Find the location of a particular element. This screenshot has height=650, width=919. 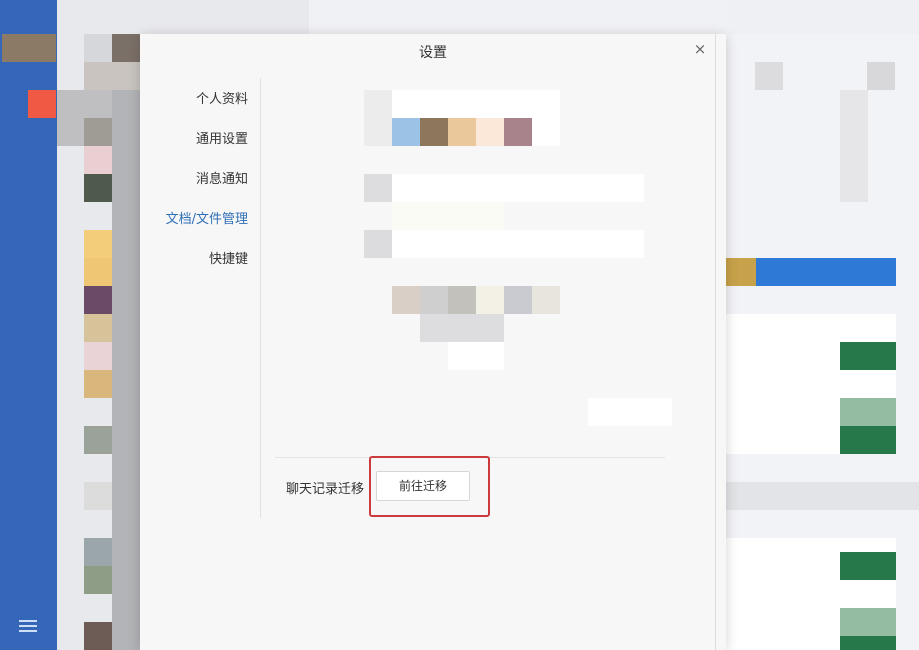

nav-item-file-management: 文档/文件管理 is located at coordinates (207, 217).